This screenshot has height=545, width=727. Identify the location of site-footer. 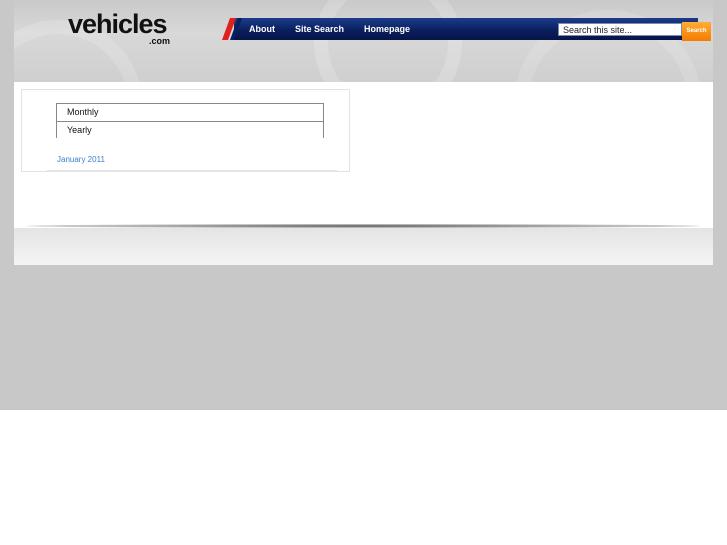
(363, 246).